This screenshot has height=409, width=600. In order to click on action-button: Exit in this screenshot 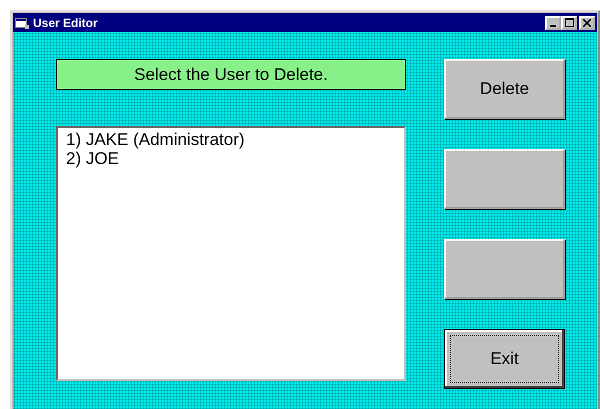, I will do `click(504, 359)`.